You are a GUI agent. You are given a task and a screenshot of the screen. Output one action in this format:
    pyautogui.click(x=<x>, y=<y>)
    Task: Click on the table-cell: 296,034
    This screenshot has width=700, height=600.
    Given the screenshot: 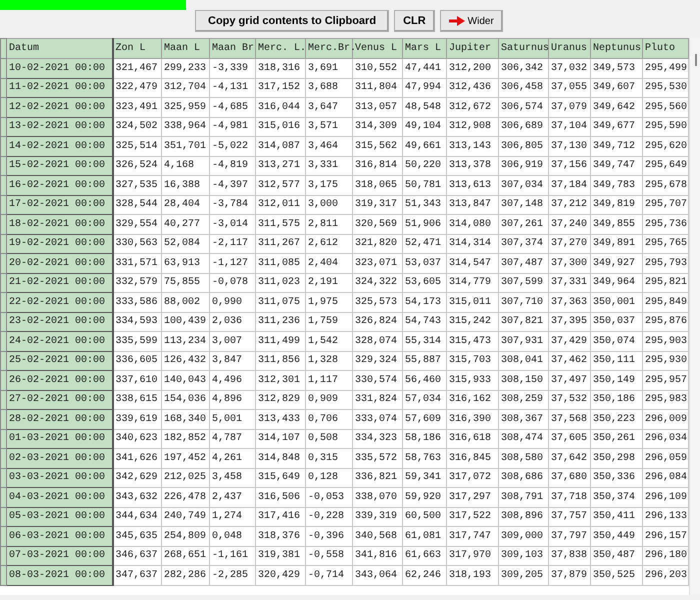 What is the action you would take?
    pyautogui.click(x=665, y=438)
    